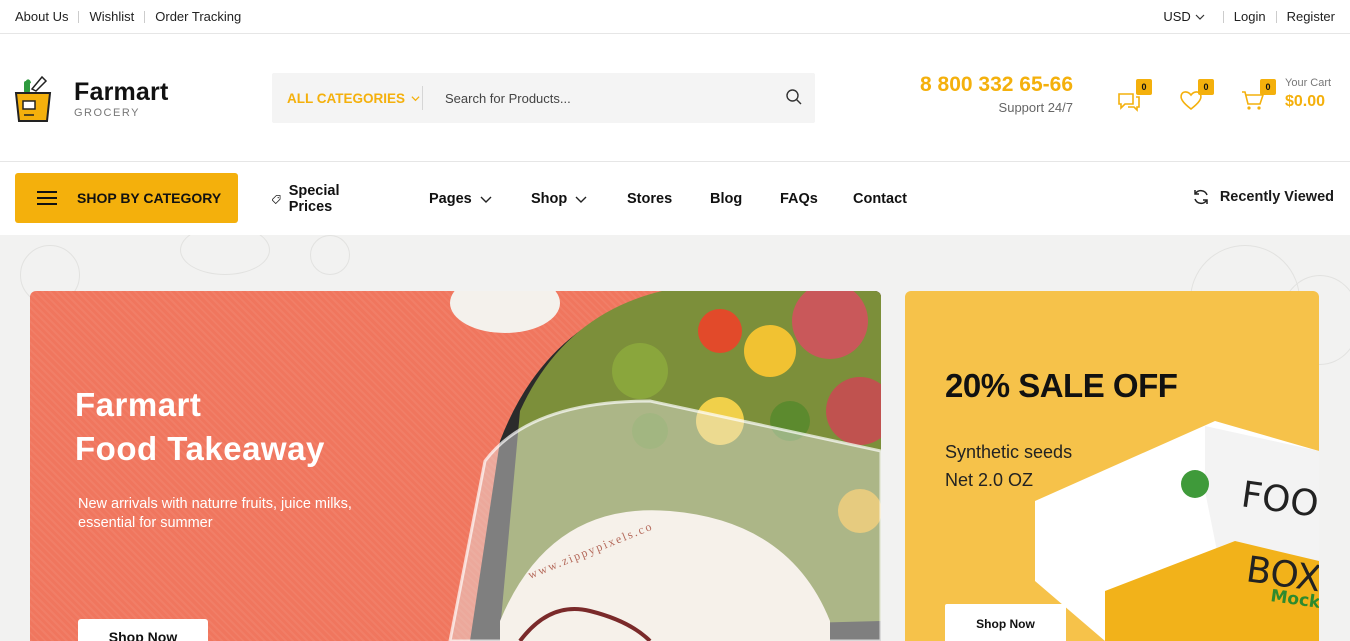 The height and width of the screenshot is (641, 1350). I want to click on site-logo: Farmart GROCERY, so click(91, 99).